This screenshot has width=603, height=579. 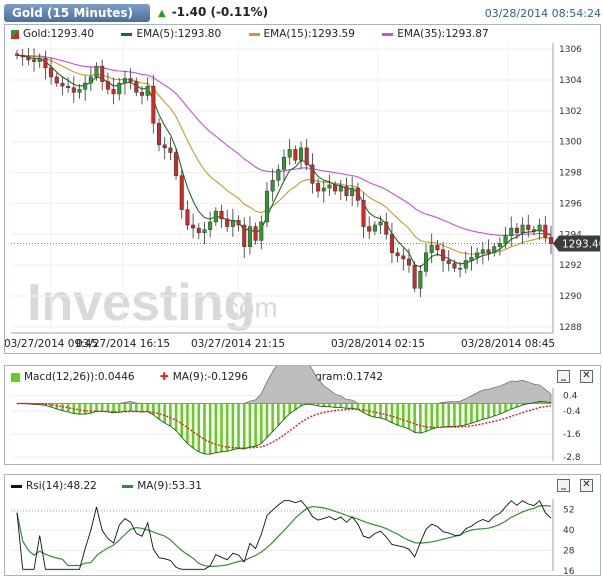 What do you see at coordinates (570, 297) in the screenshot?
I see `y-tick-label: 1290` at bounding box center [570, 297].